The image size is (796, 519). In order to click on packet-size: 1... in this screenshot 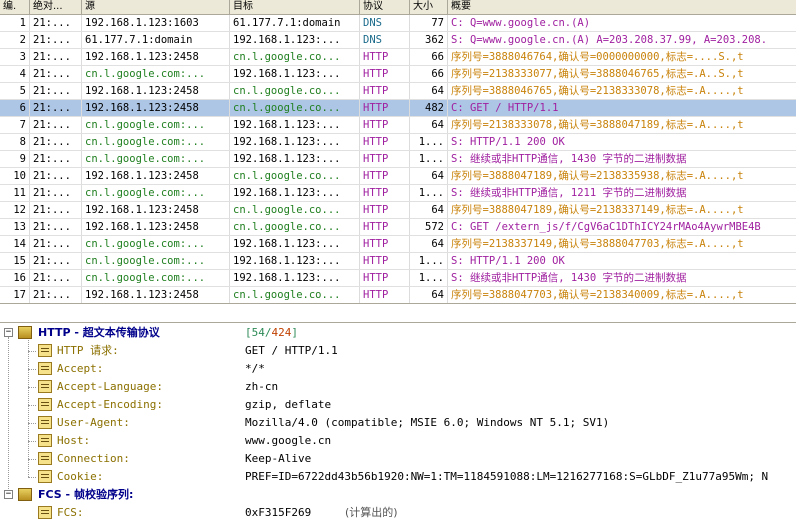, I will do `click(429, 193)`.